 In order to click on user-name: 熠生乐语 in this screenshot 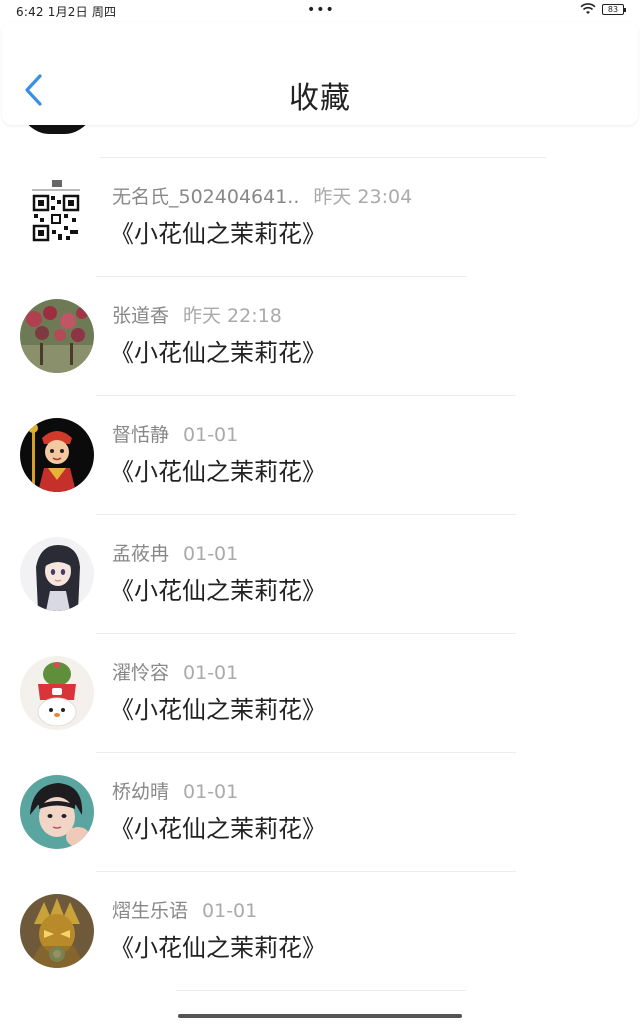, I will do `click(150, 911)`.